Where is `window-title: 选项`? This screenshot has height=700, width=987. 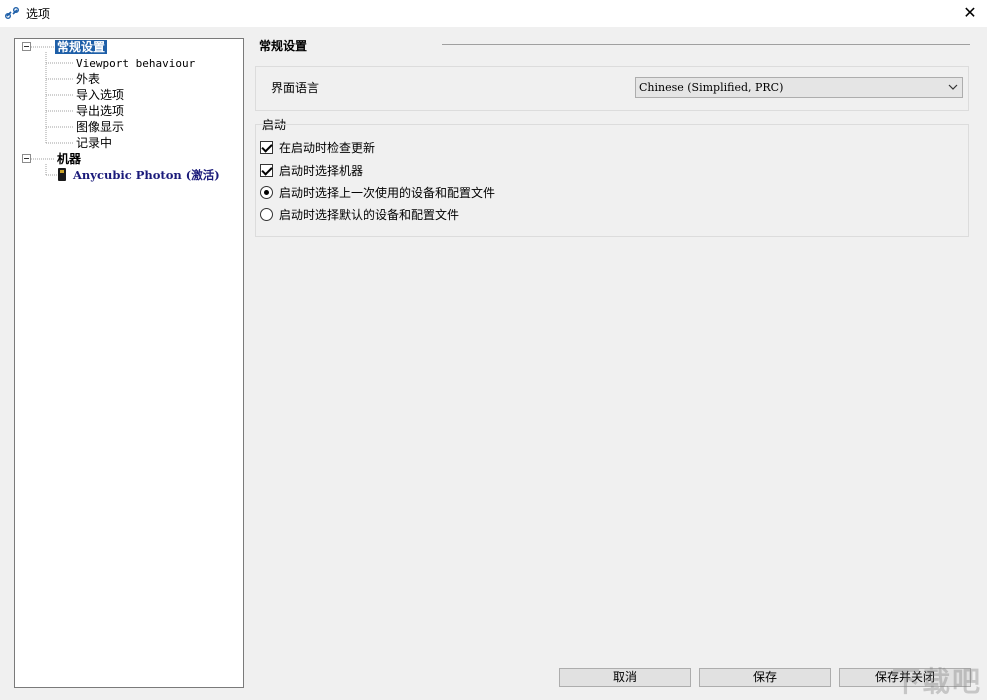
window-title: 选项 is located at coordinates (38, 14).